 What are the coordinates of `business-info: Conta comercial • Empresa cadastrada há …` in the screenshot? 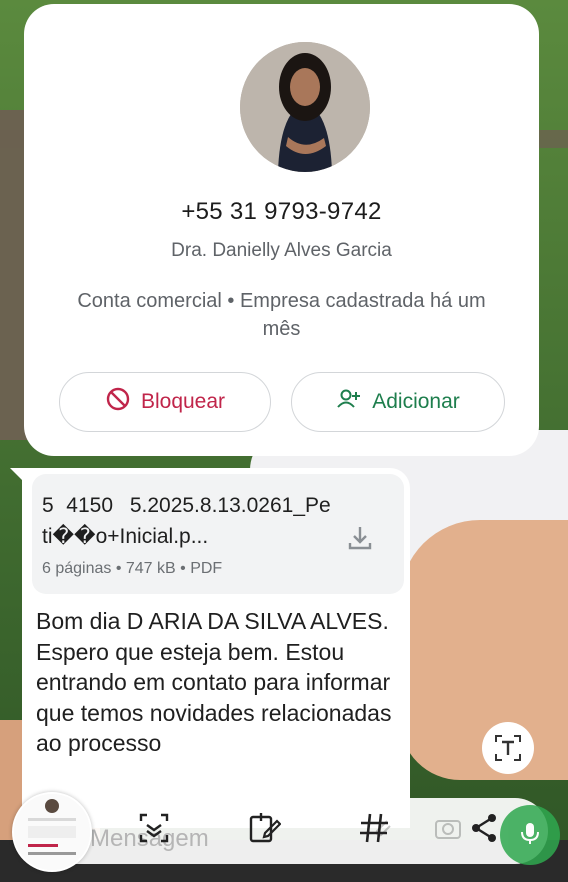 It's located at (281, 315).